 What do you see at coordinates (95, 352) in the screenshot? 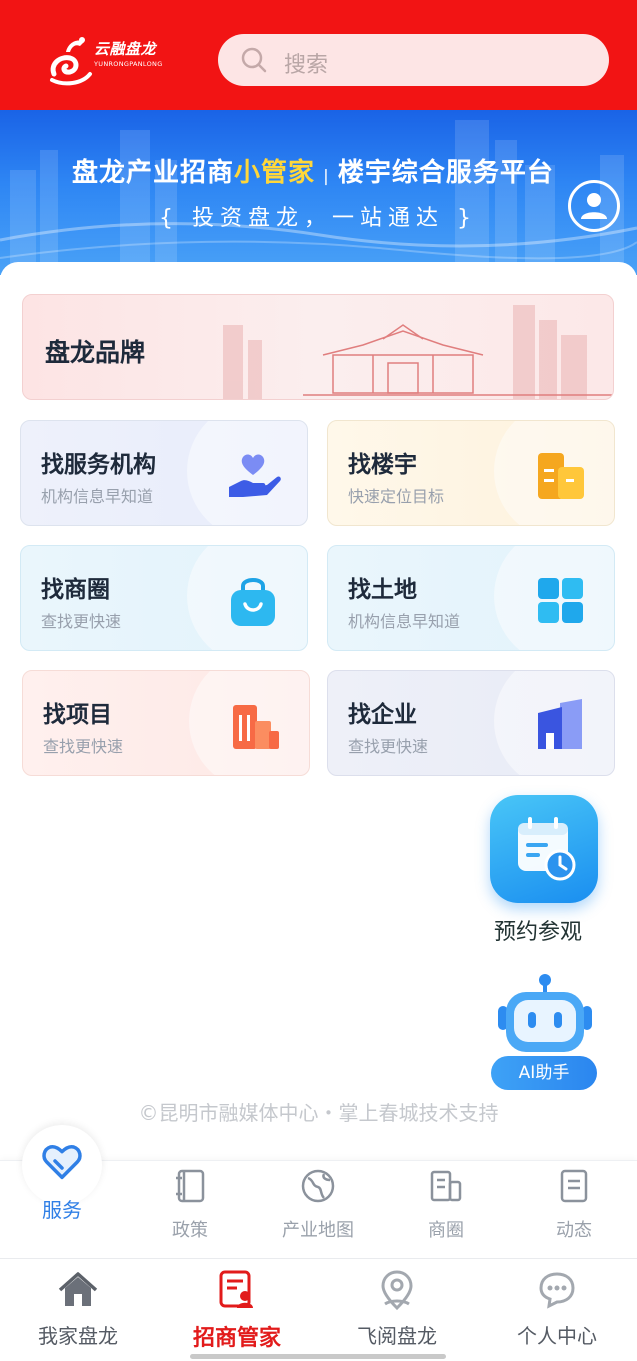
I see `brand-card-label: 盘龙品牌` at bounding box center [95, 352].